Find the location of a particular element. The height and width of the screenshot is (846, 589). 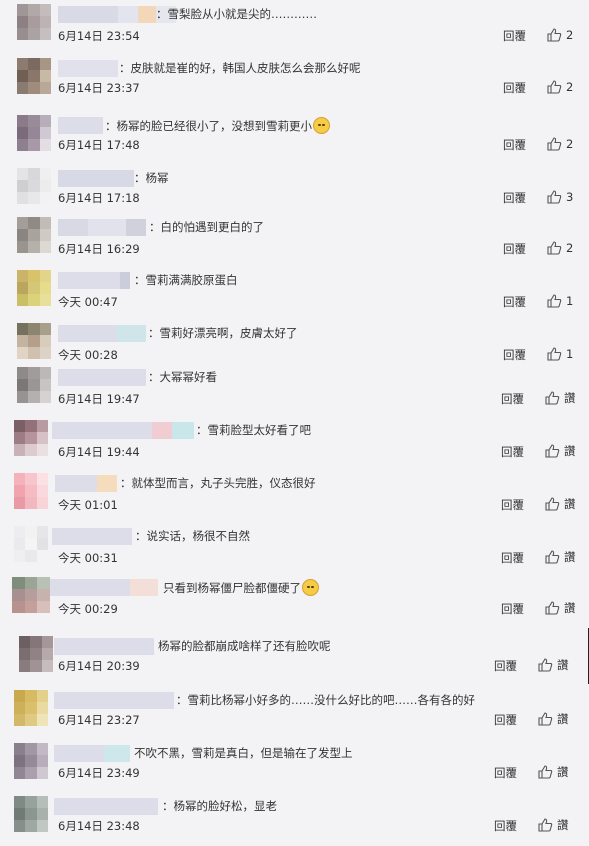

comment-item: ：杨幂的脸已经很小了，没想到雪莉更小 6月14日 17:48 回覆 2 is located at coordinates (294, 140).